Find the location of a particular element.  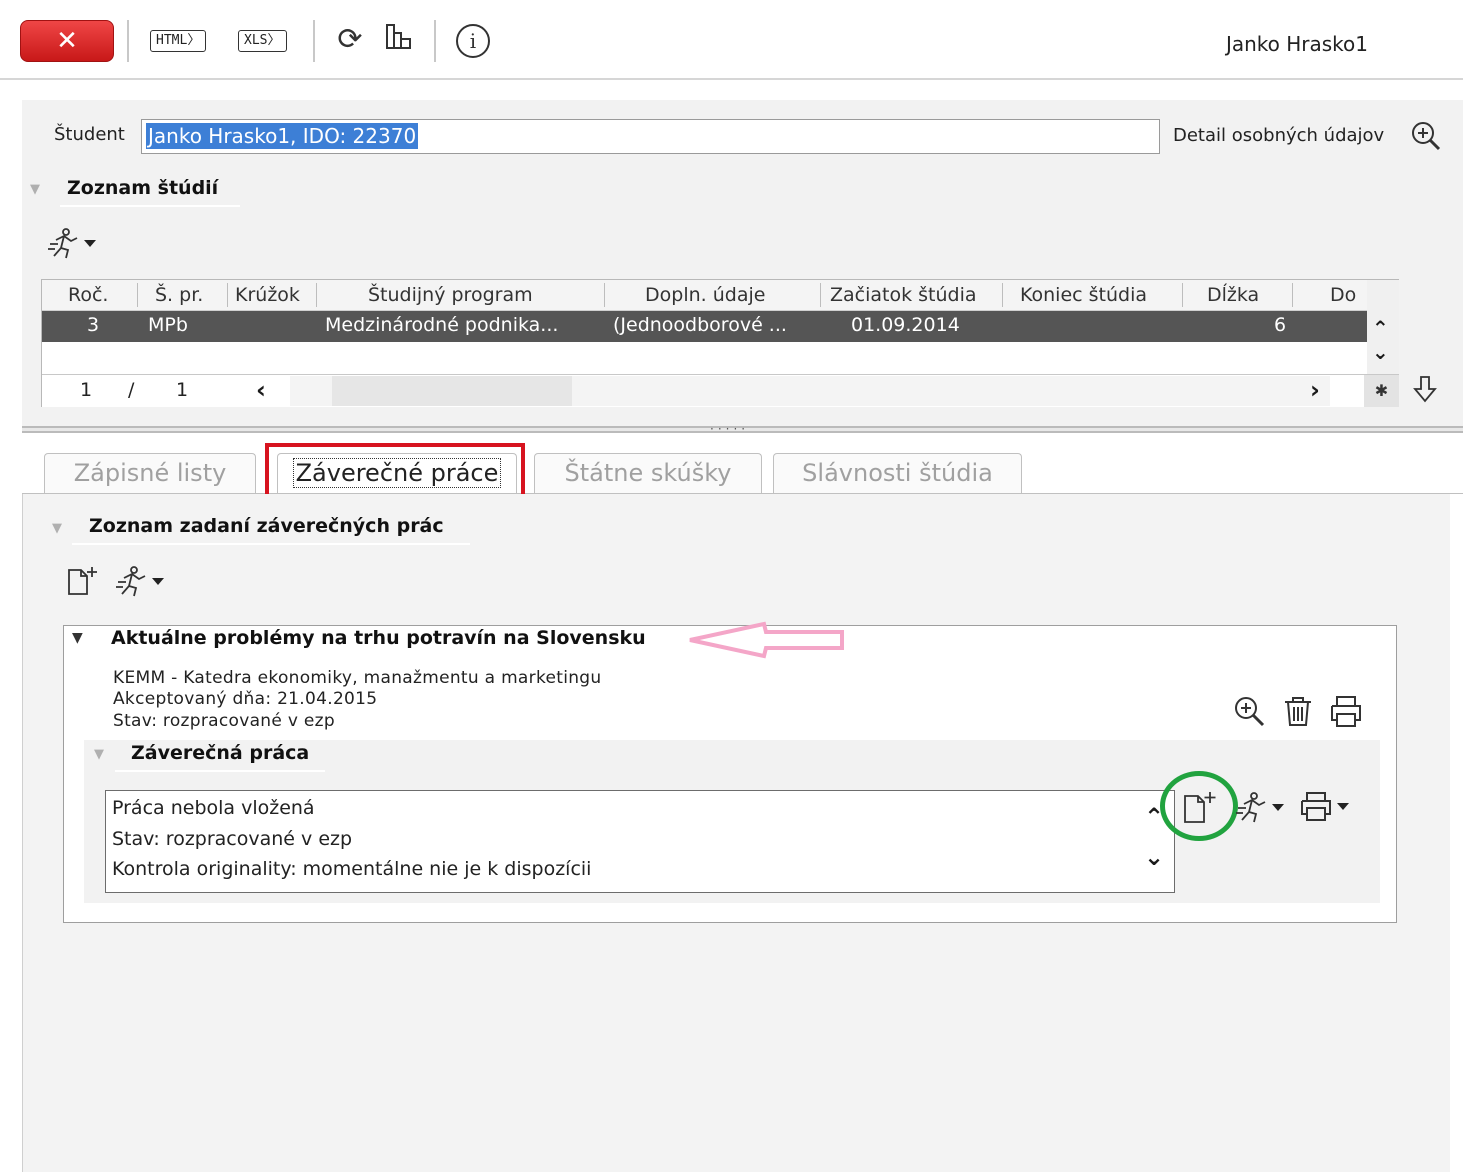

hierarchy-icon is located at coordinates (399, 40).